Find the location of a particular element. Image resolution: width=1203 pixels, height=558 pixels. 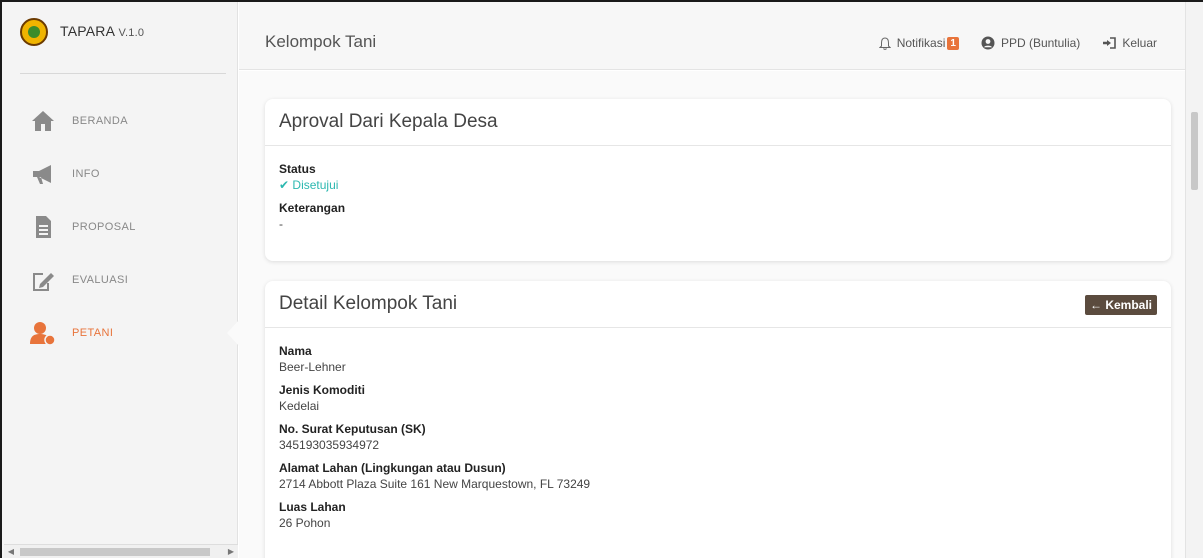

page-title: Kelompok Tani is located at coordinates (321, 41).